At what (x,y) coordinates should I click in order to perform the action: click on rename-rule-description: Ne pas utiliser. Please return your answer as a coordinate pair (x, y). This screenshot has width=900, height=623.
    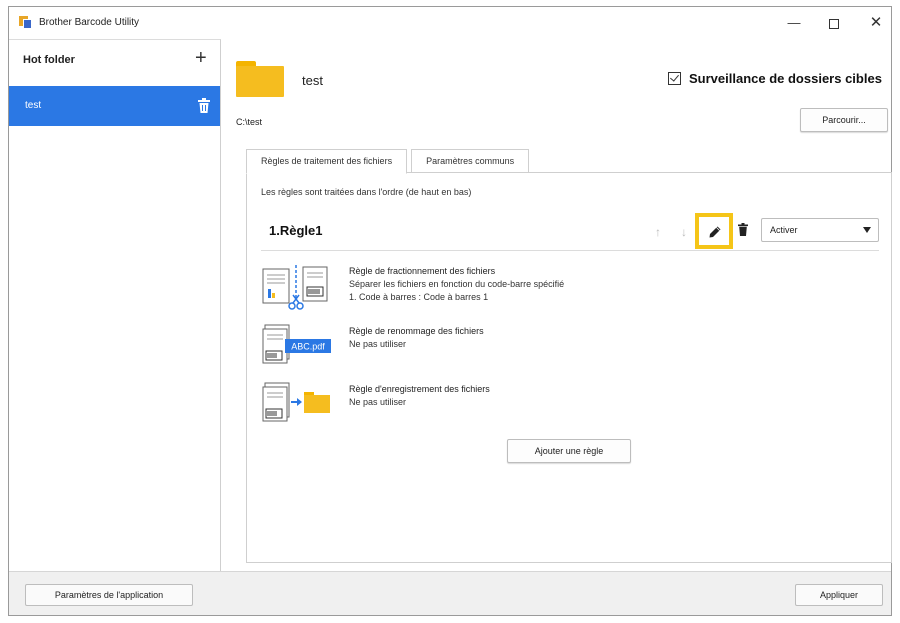
    Looking at the image, I should click on (378, 344).